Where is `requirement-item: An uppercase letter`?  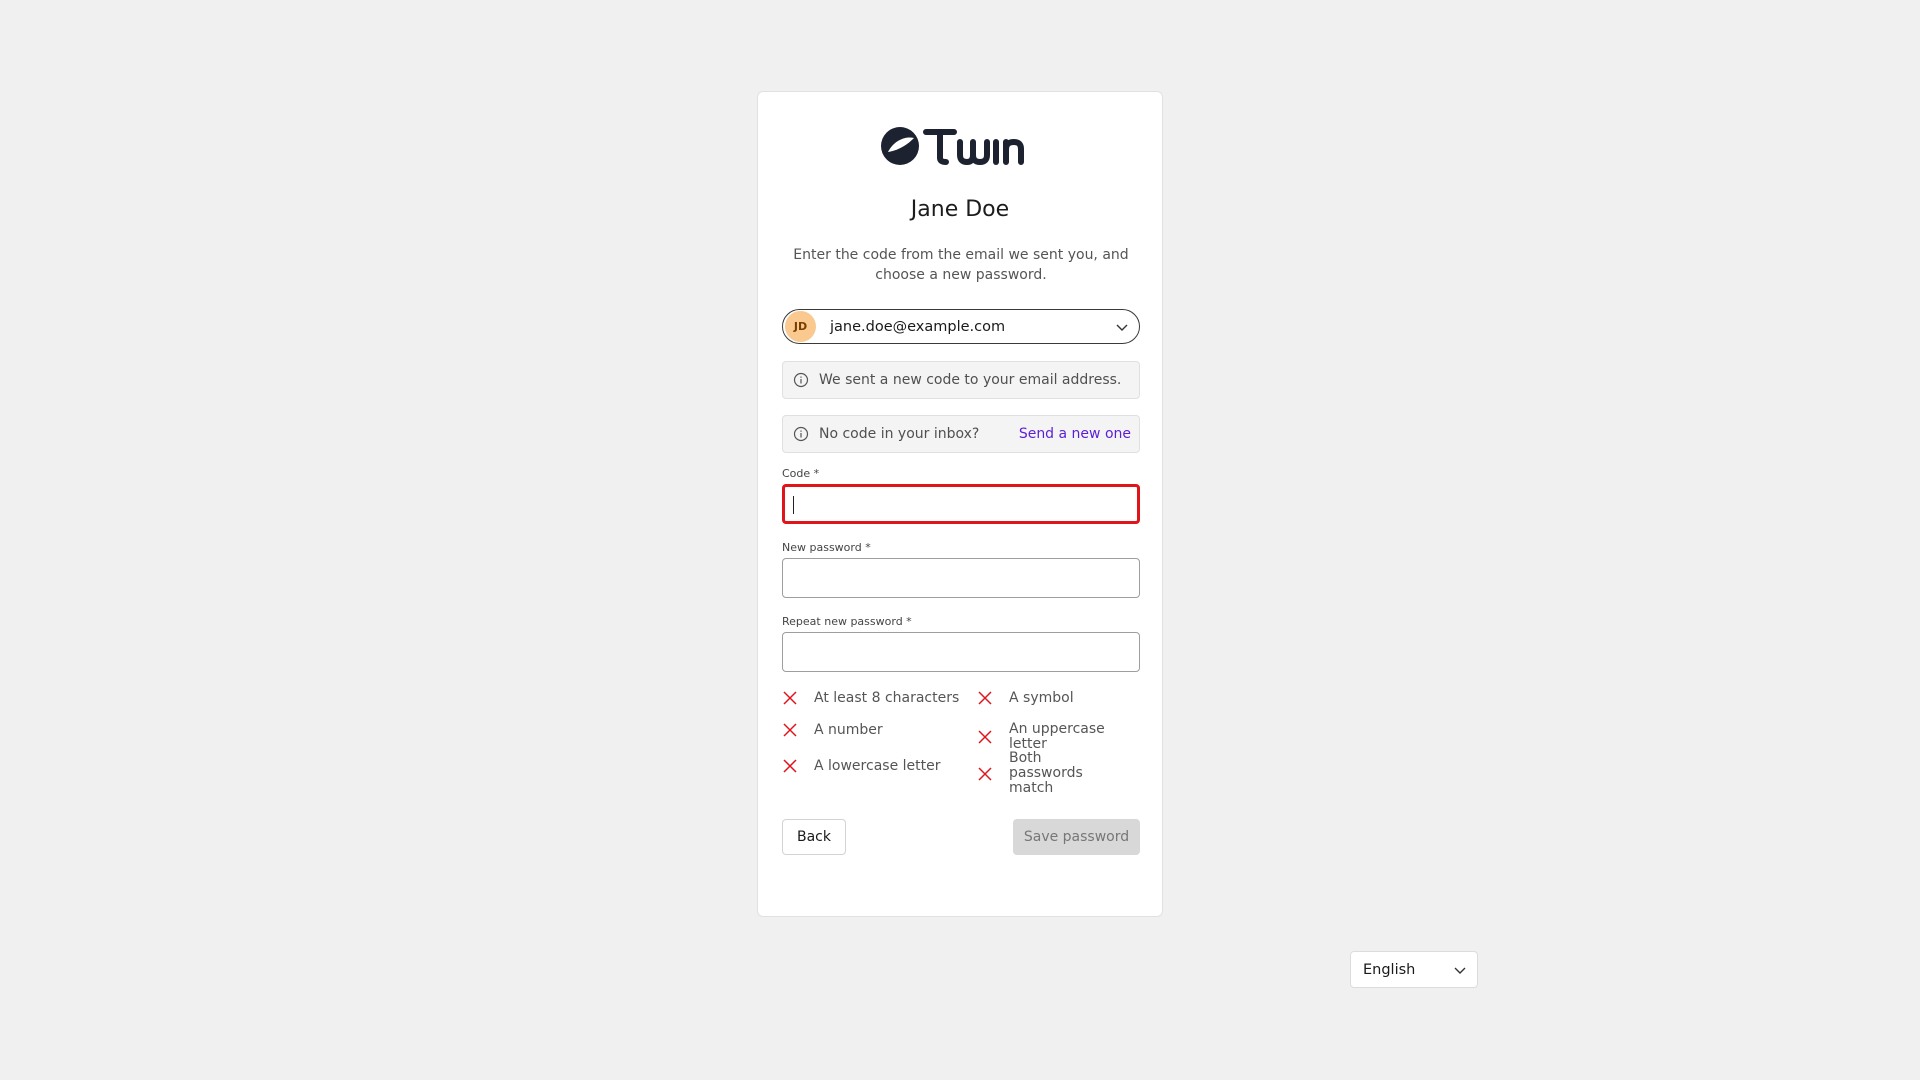 requirement-item: An uppercase letter is located at coordinates (1058, 737).